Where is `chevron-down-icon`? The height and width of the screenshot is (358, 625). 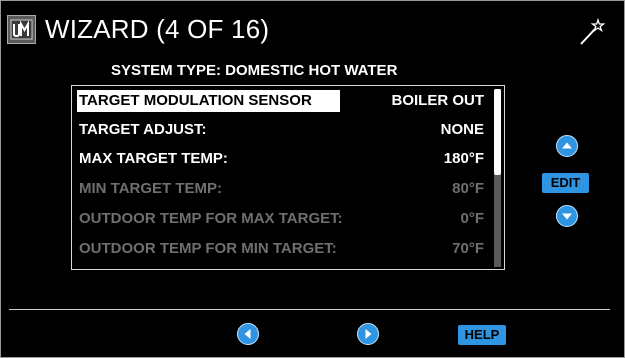 chevron-down-icon is located at coordinates (567, 216).